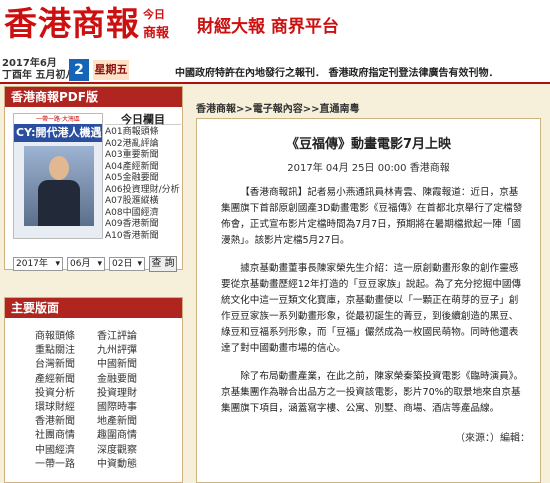  Describe the element at coordinates (127, 264) in the screenshot. I see `day-select: 02日` at that location.